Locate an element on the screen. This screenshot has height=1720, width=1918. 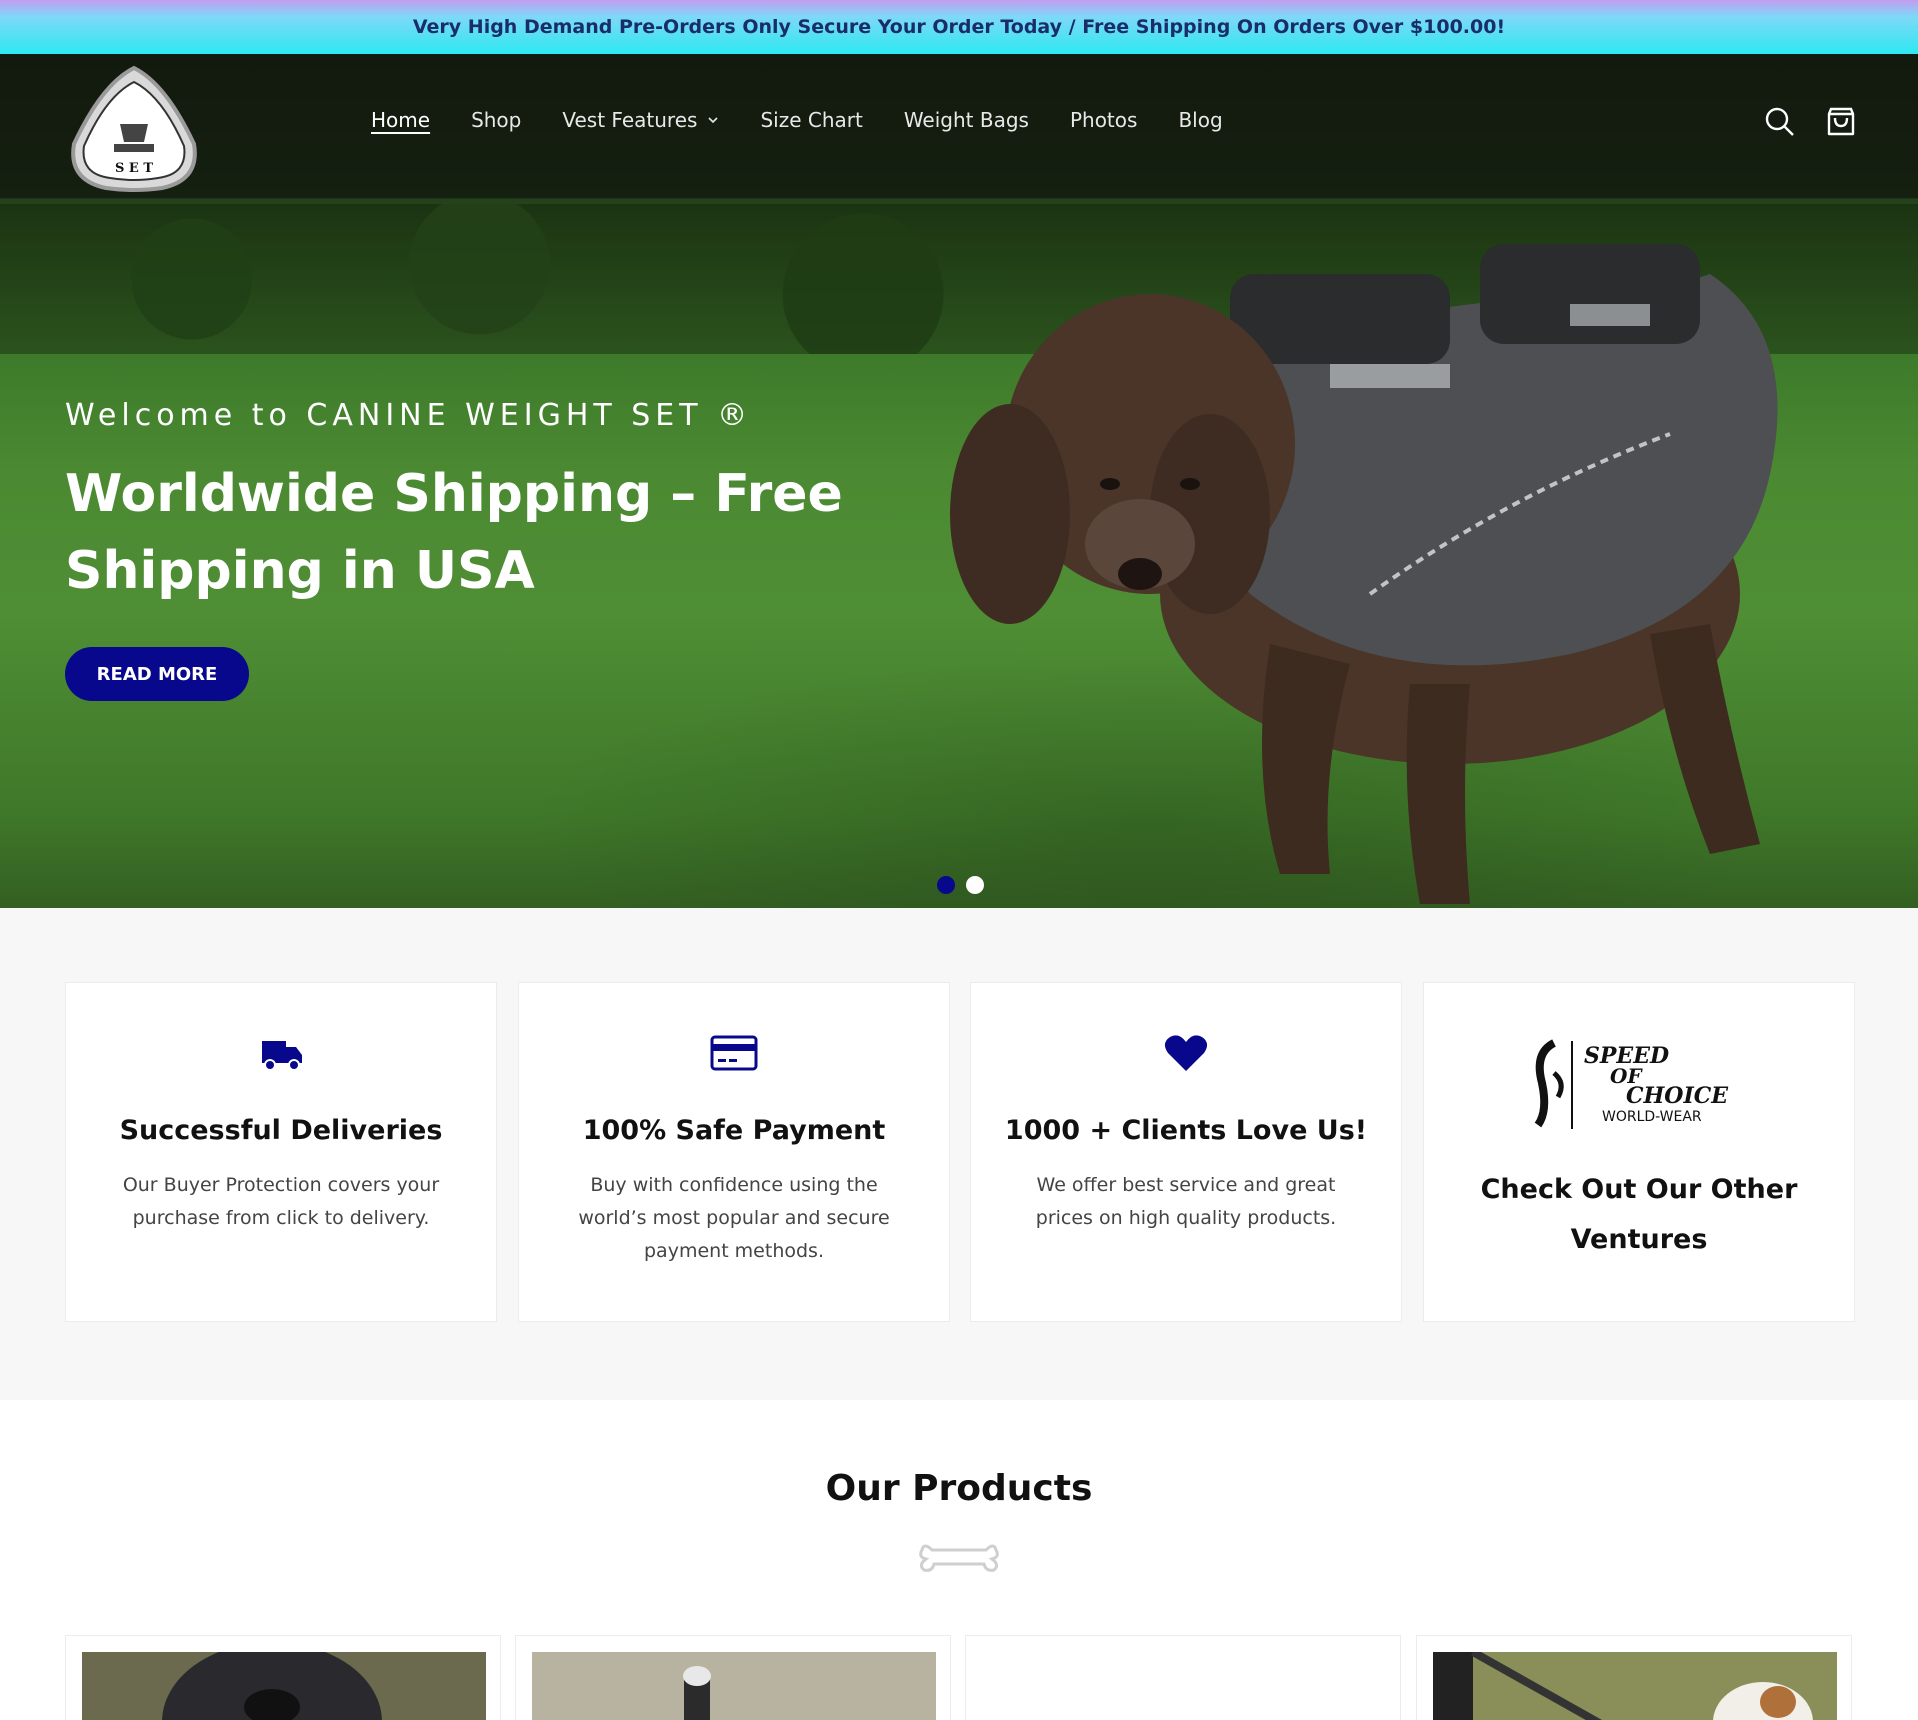
heart-icon is located at coordinates (1186, 1053).